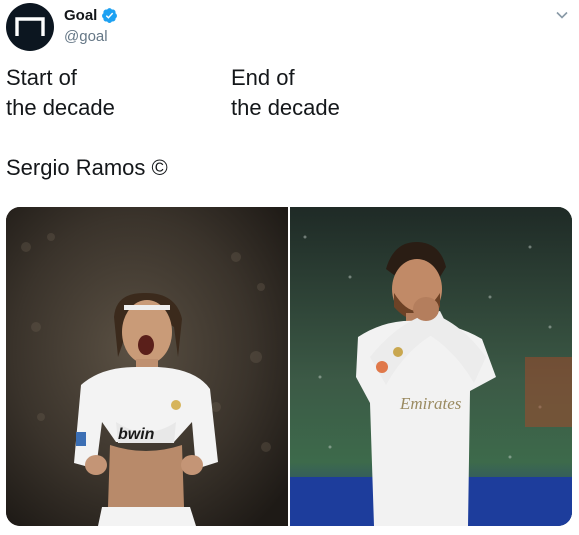 The image size is (579, 535). What do you see at coordinates (86, 36) in the screenshot?
I see `handle: @goal` at bounding box center [86, 36].